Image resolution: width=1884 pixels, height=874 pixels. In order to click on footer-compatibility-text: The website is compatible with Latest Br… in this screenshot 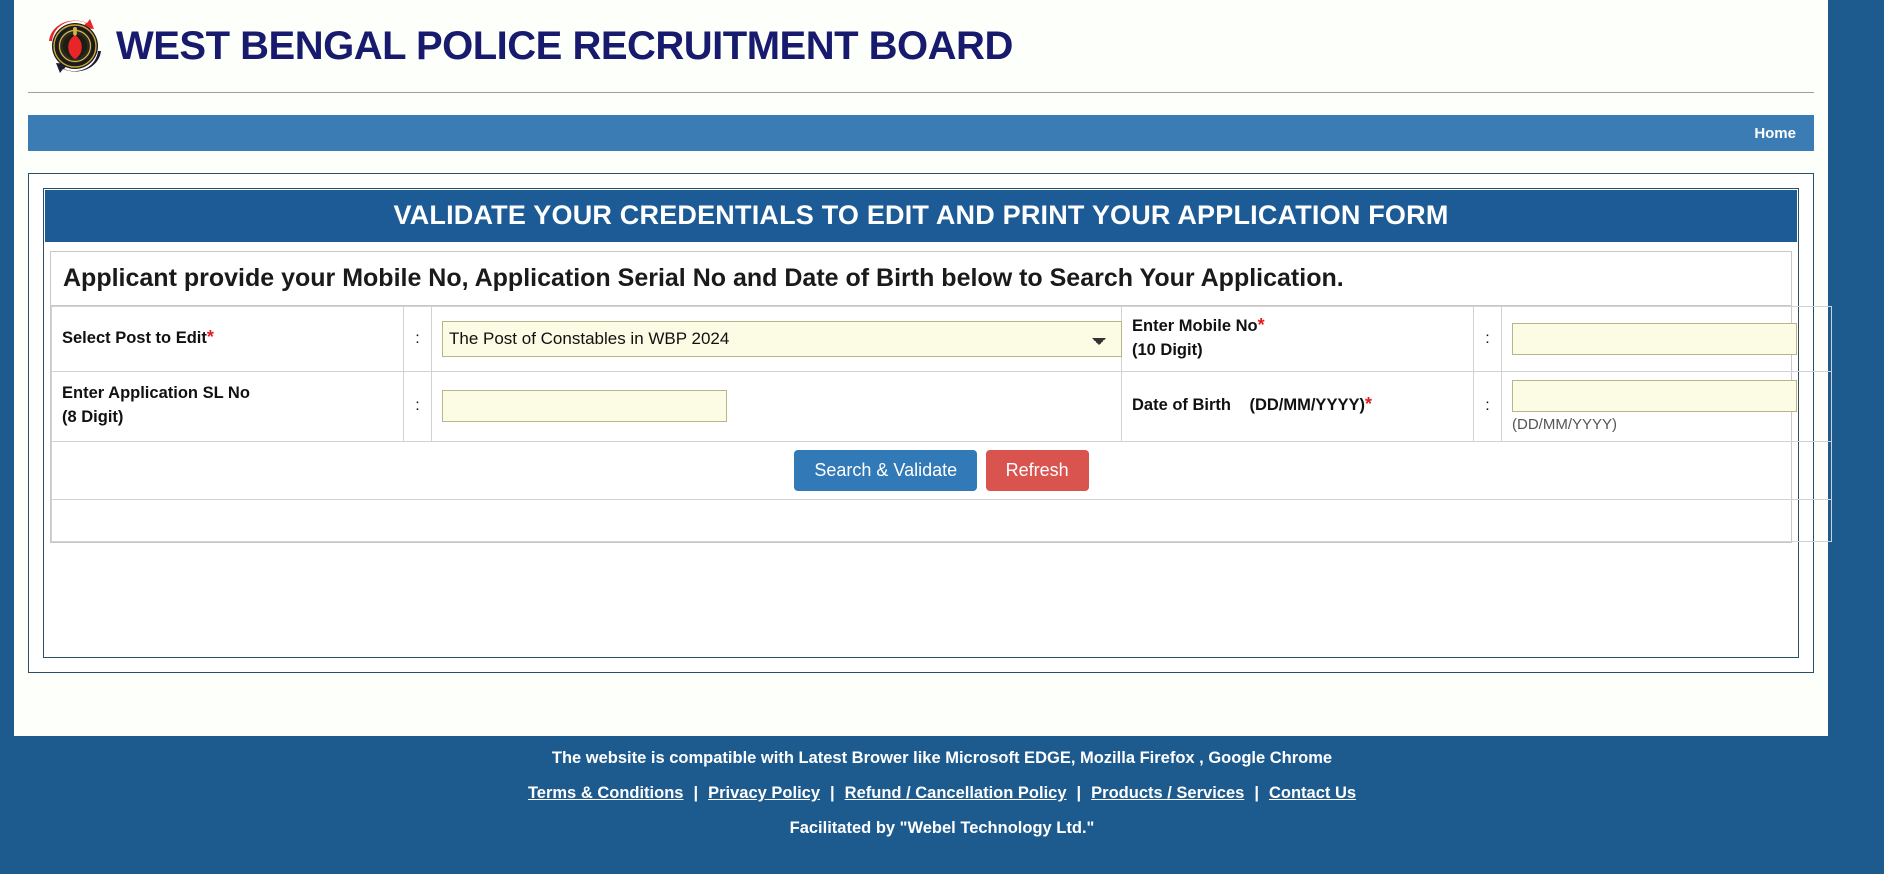, I will do `click(942, 758)`.